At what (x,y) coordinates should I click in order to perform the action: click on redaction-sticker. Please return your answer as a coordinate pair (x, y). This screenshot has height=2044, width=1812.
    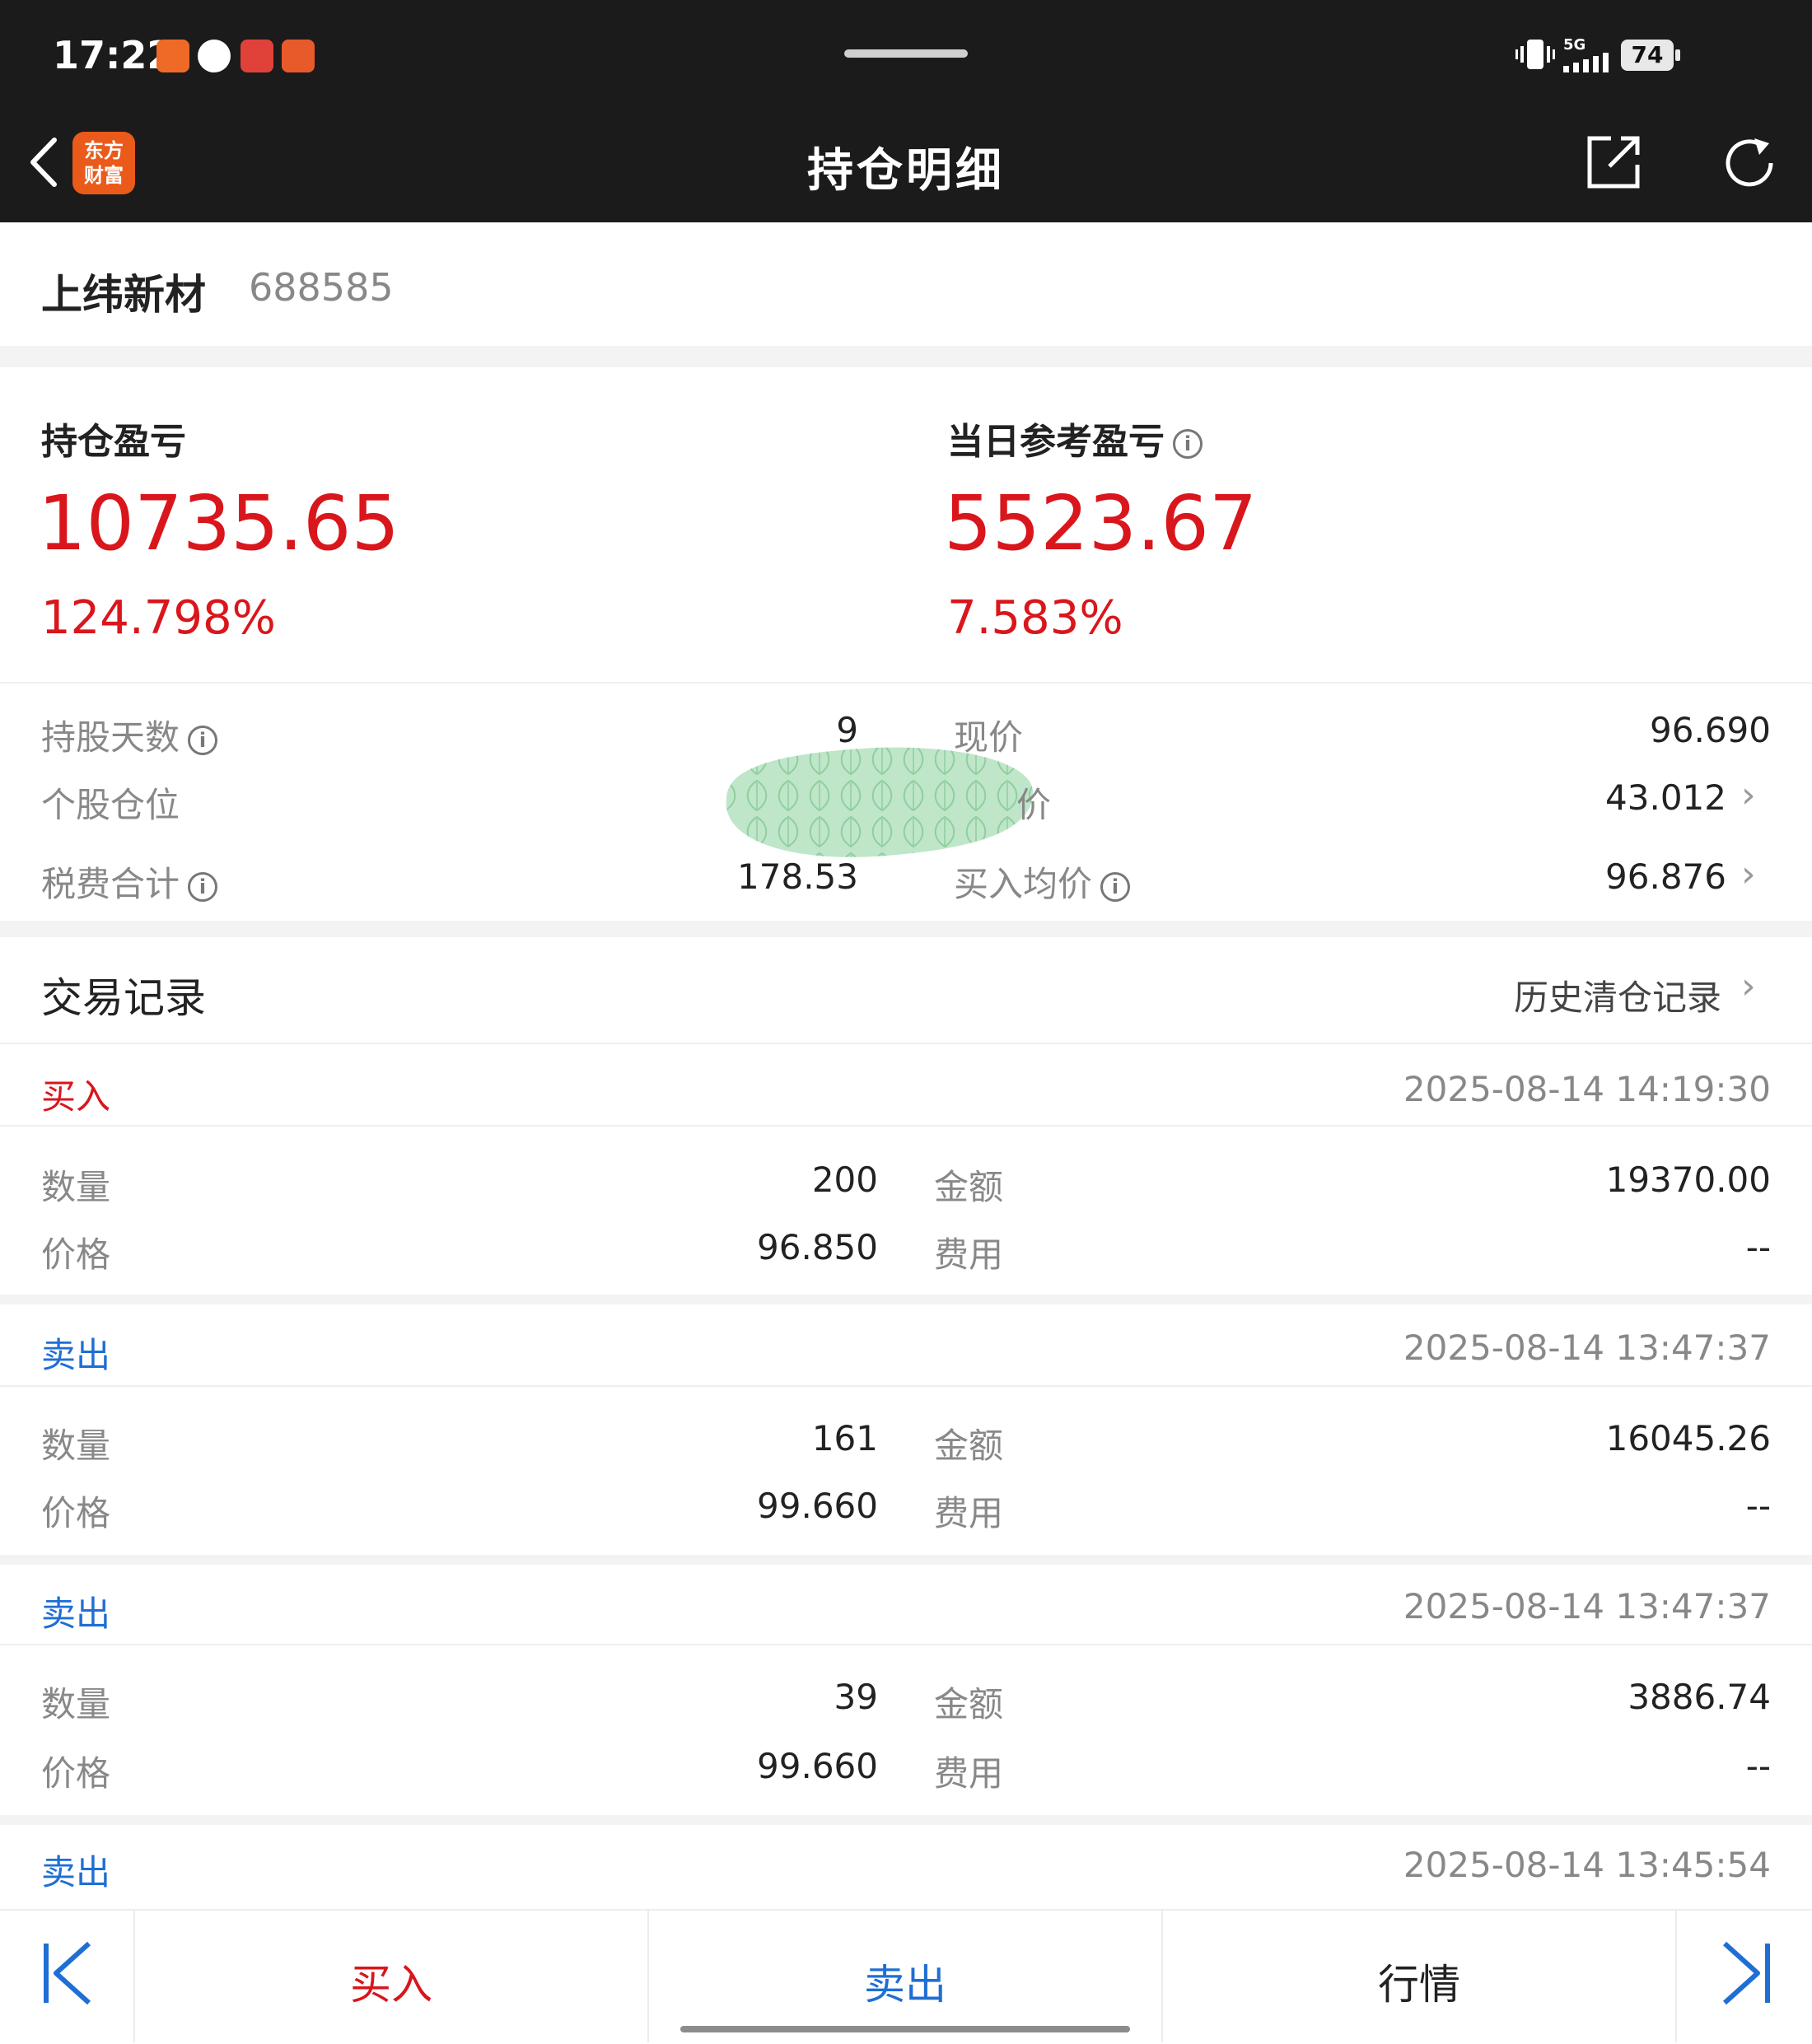
    Looking at the image, I should click on (880, 802).